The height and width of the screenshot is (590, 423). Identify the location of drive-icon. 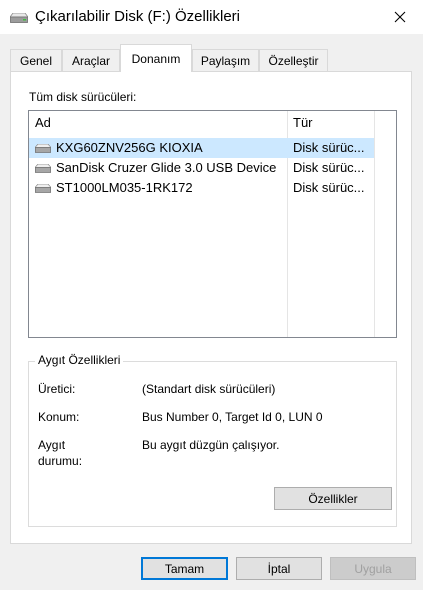
(19, 18).